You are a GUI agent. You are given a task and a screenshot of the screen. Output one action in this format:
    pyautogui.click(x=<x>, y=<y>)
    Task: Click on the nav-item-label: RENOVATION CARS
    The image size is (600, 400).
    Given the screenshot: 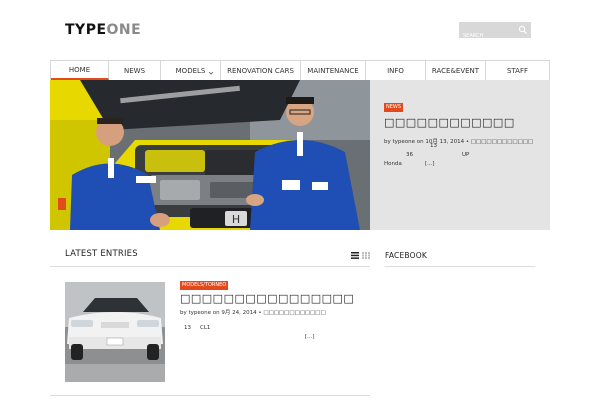 What is the action you would take?
    pyautogui.click(x=260, y=70)
    